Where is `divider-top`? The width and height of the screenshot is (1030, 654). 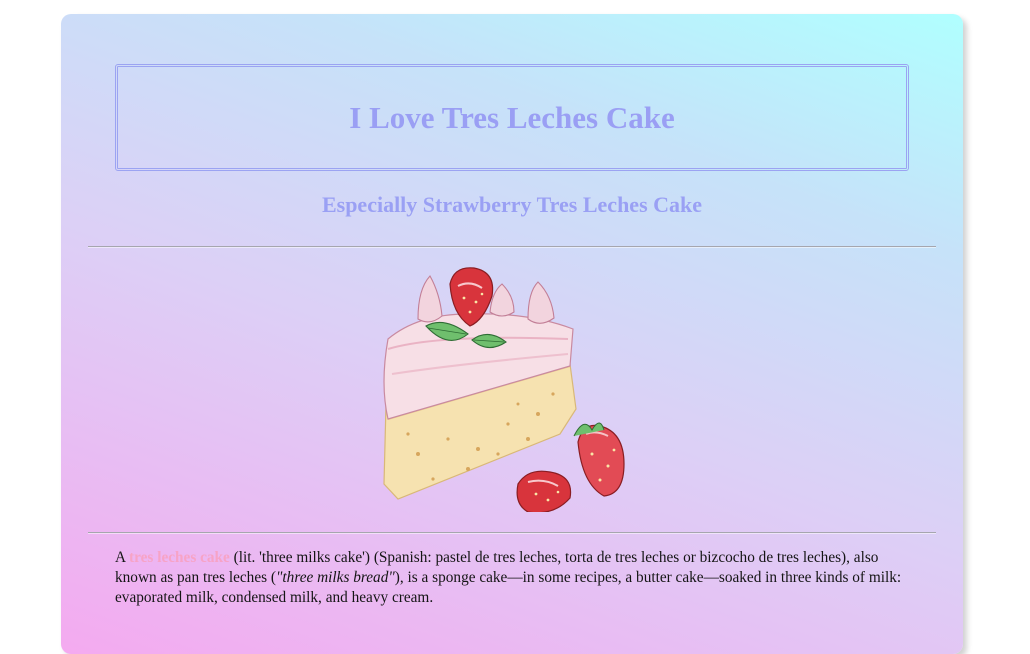
divider-top is located at coordinates (512, 246).